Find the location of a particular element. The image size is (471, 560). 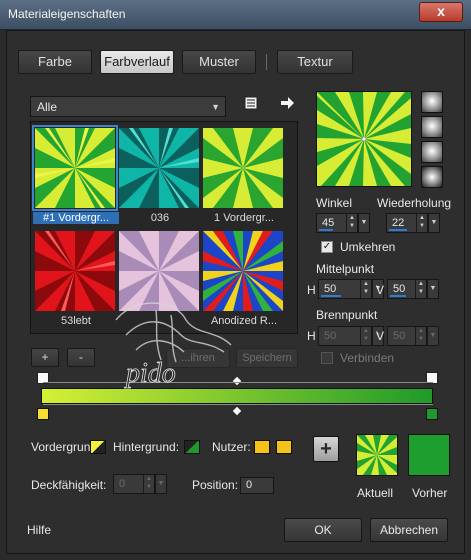

category-dropdown: Alle ▼ is located at coordinates (128, 106).